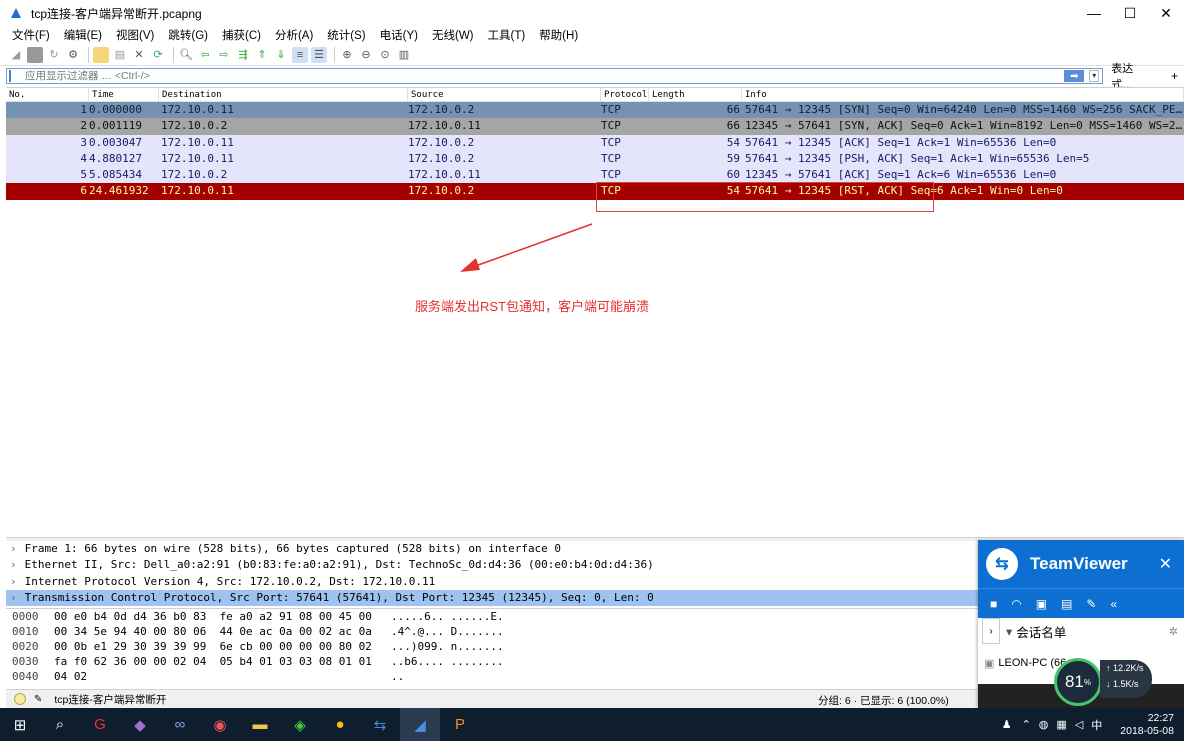  I want to click on close-file-icon: ✕, so click(139, 55).